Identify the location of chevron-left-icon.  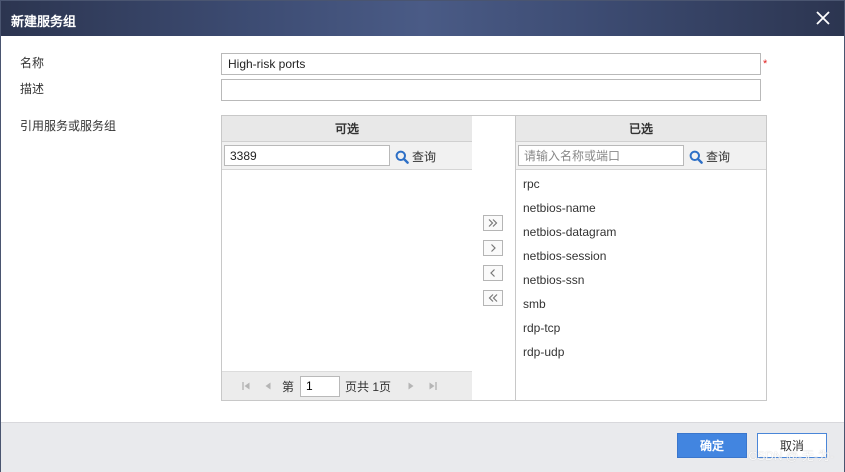
(492, 273).